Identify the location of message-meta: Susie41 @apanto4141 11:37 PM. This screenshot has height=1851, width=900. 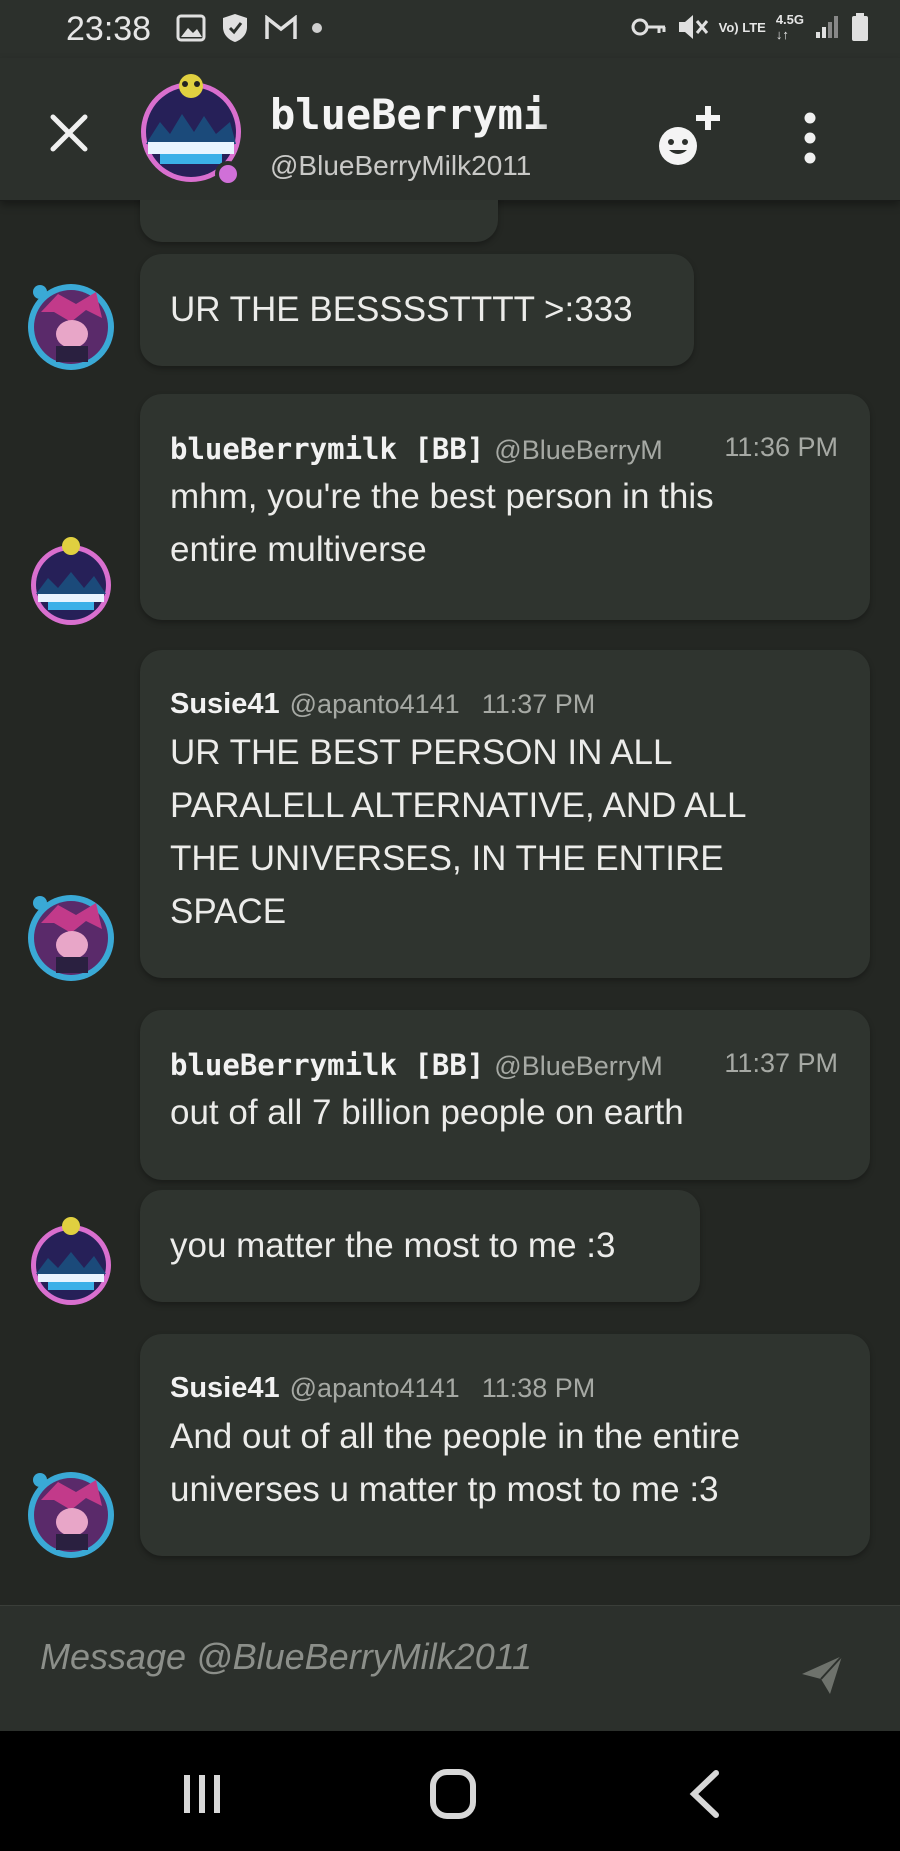
(382, 704).